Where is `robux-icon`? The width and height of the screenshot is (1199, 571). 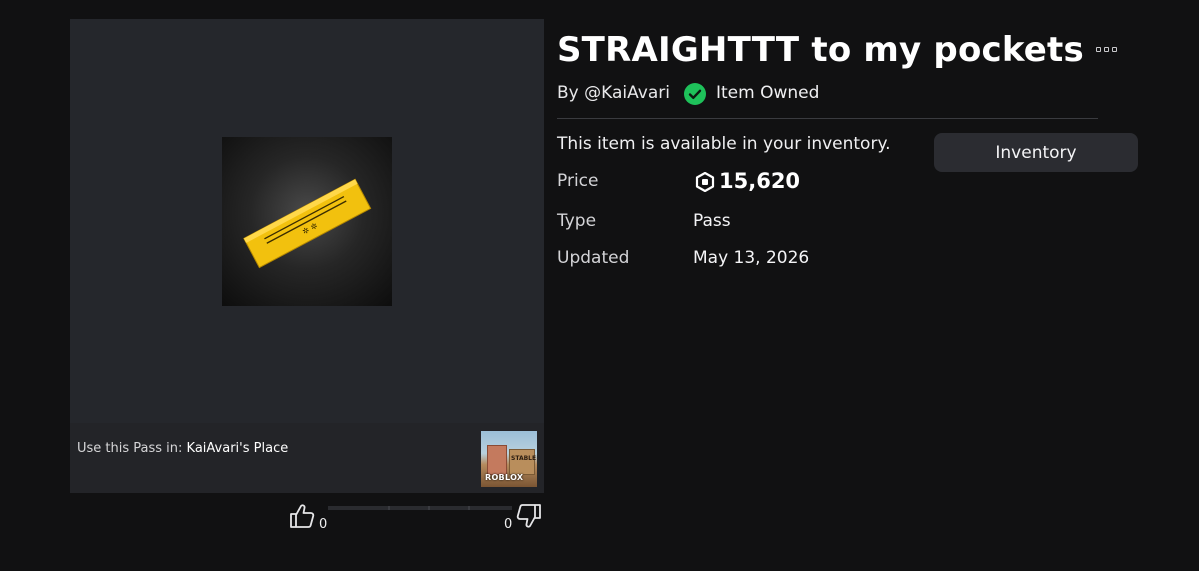
robux-icon is located at coordinates (705, 182).